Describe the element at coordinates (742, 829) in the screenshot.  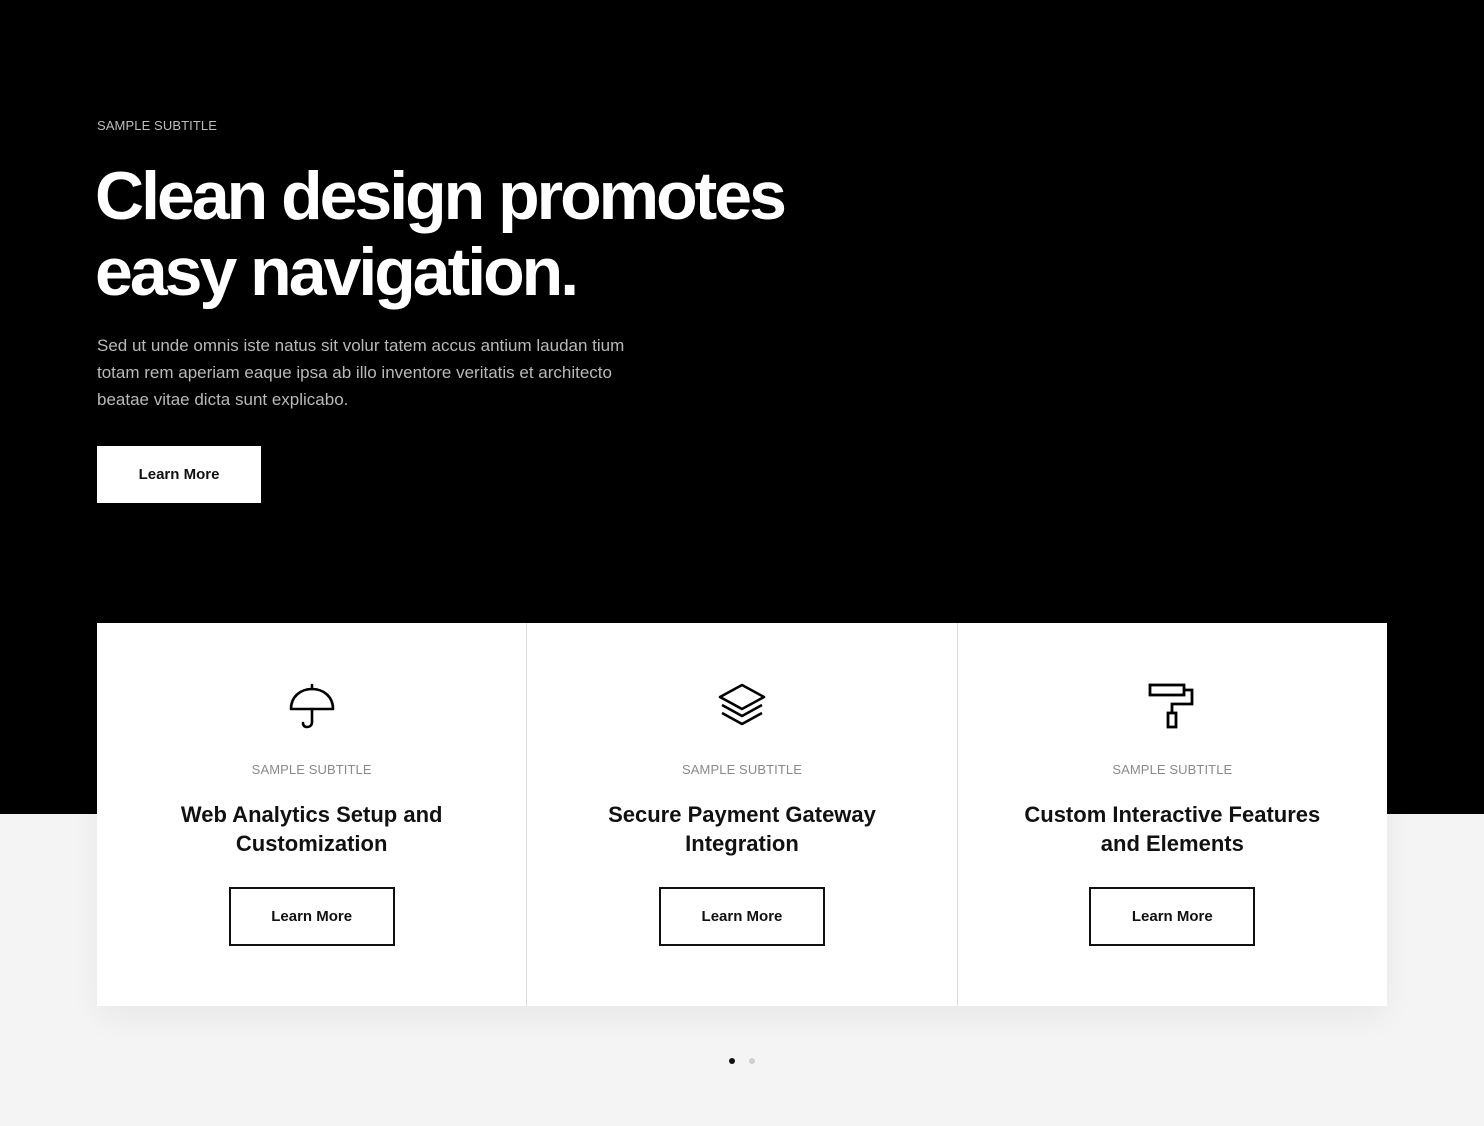
I see `card-title: Secure Payment Gateway Integration` at that location.